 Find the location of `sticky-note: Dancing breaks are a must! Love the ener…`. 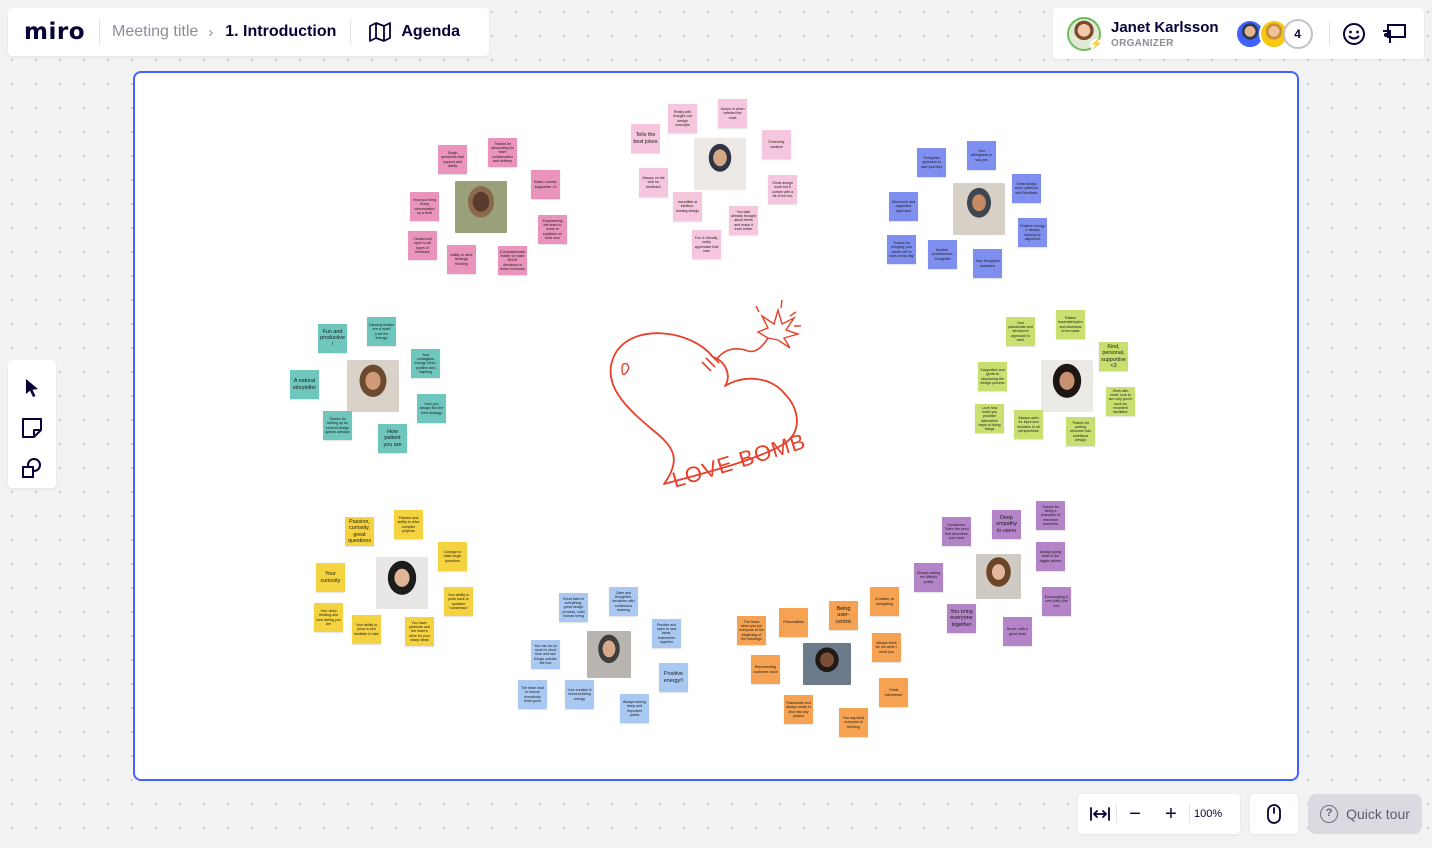

sticky-note: Dancing breaks are a must! Love the ener… is located at coordinates (381, 331).